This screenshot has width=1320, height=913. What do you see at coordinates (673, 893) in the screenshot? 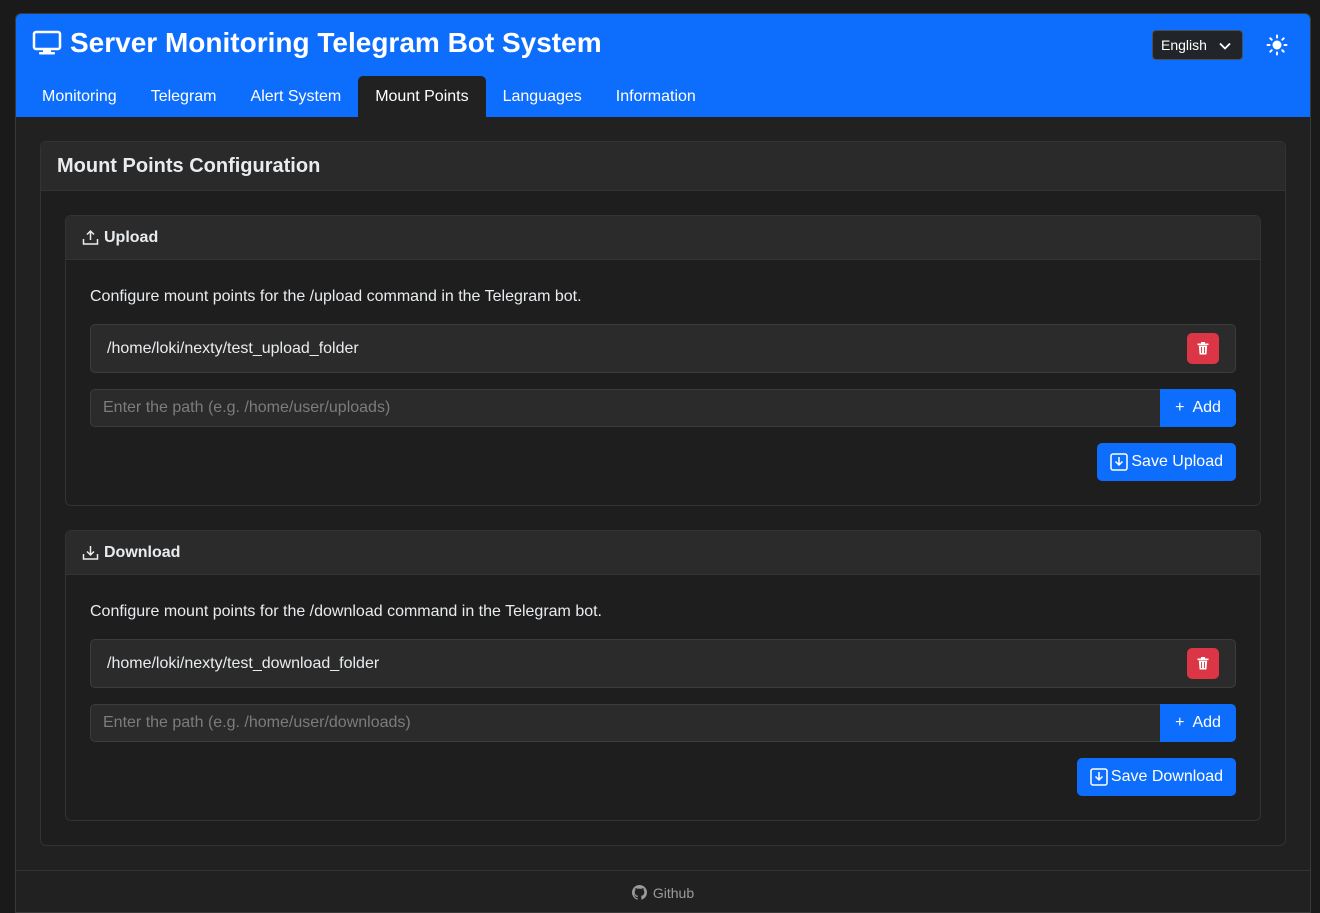
I see `github-link: Github` at bounding box center [673, 893].